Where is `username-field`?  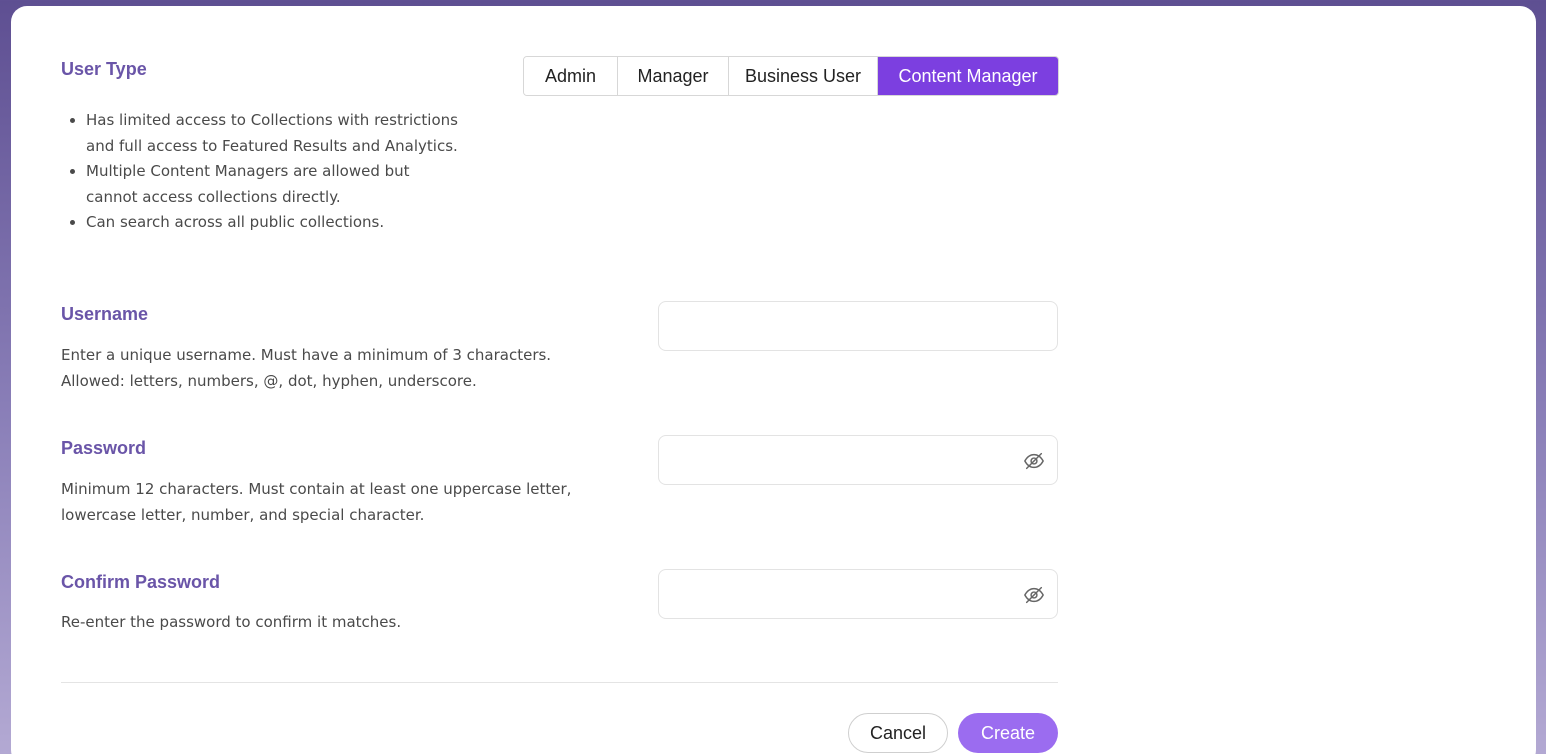 username-field is located at coordinates (858, 326).